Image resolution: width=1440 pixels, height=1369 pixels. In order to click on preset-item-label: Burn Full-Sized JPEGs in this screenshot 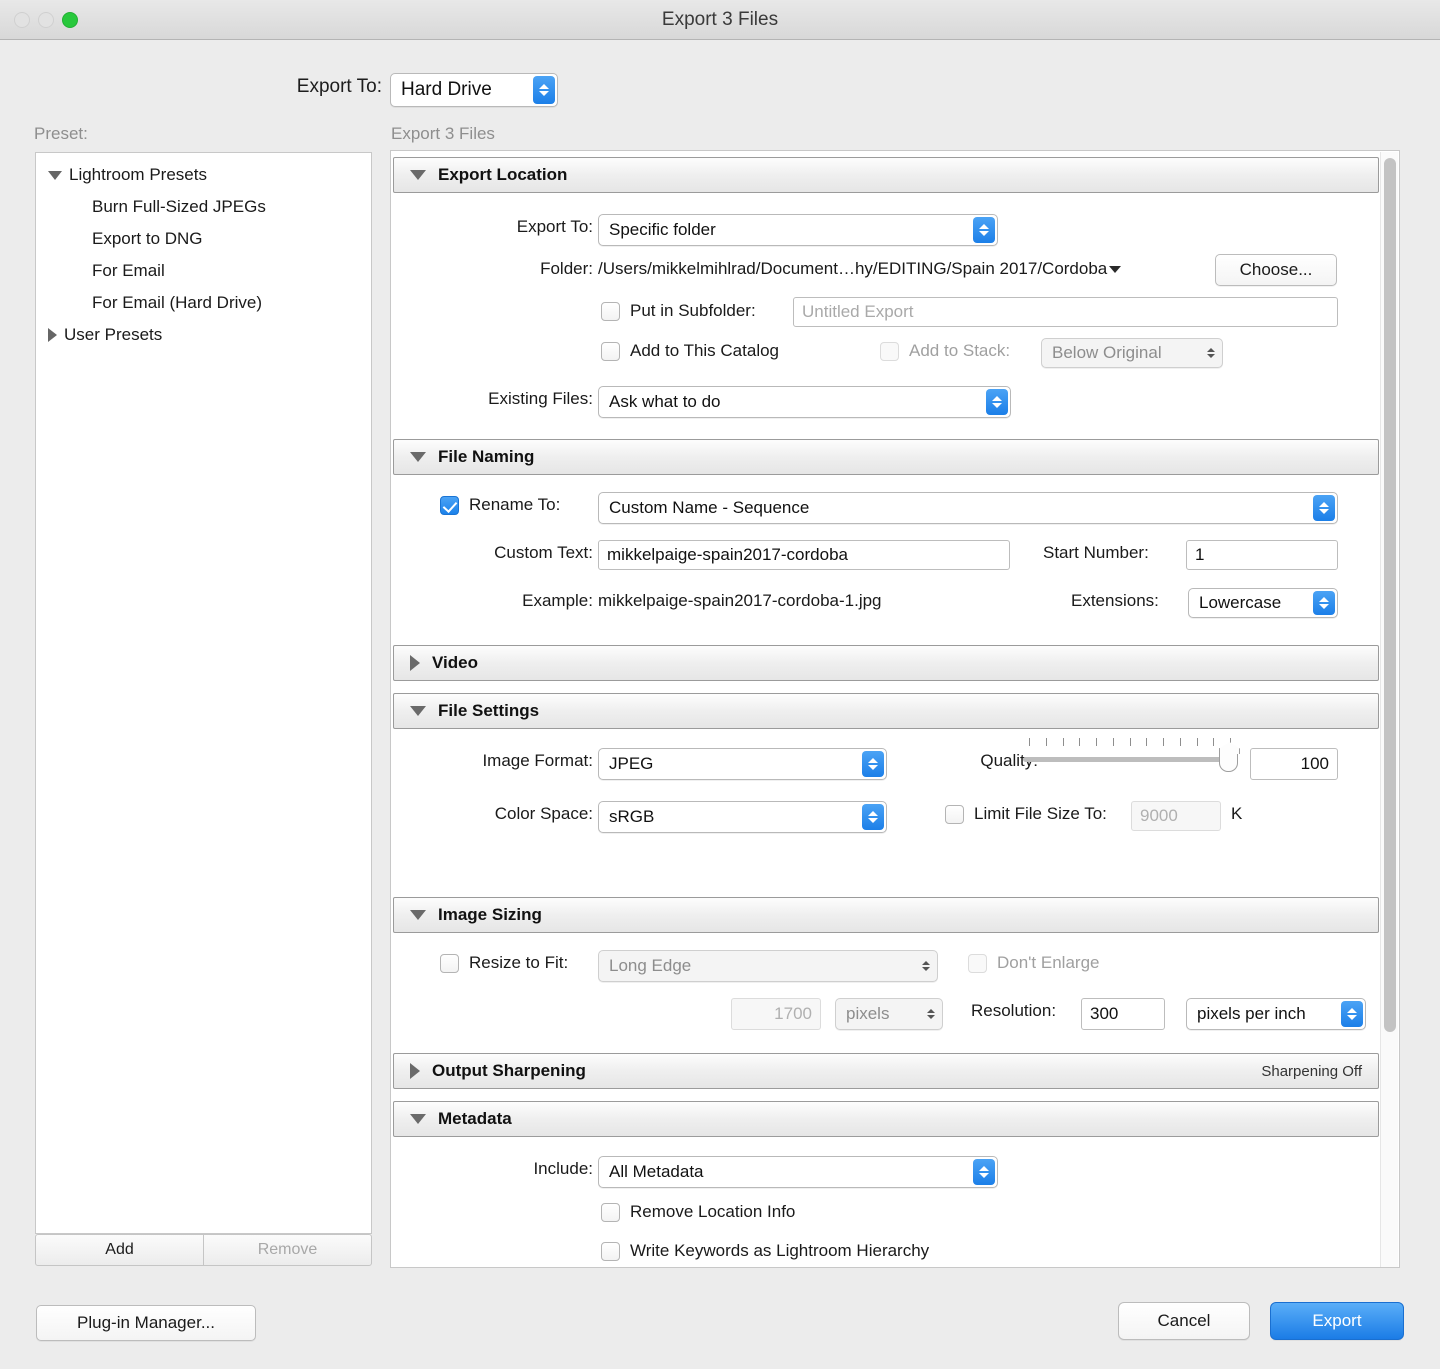, I will do `click(179, 206)`.